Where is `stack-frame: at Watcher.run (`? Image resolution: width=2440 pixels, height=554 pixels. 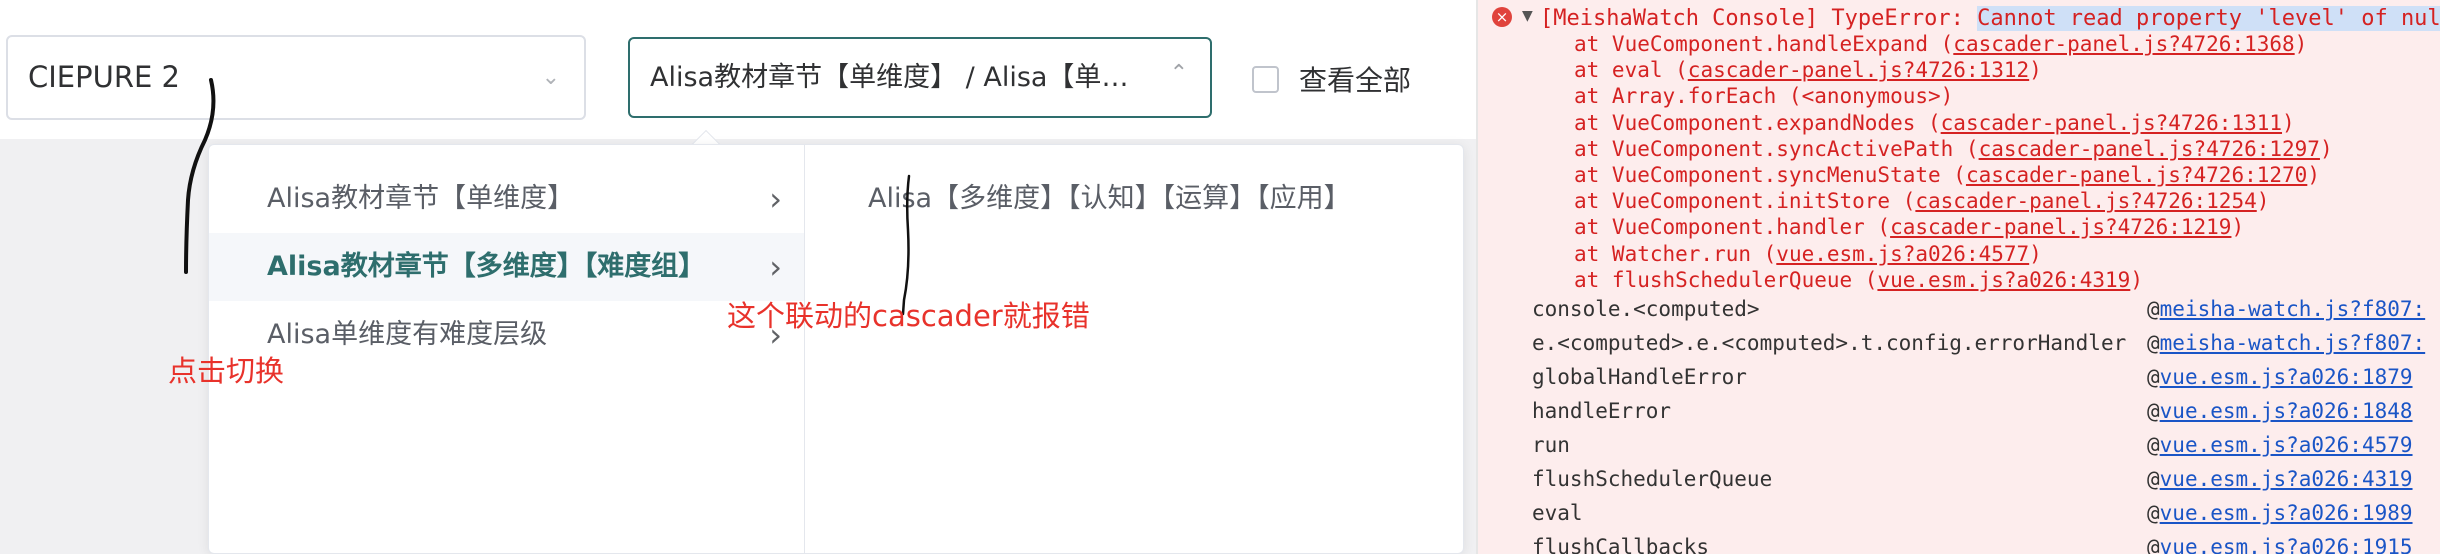 stack-frame: at Watcher.run ( is located at coordinates (1675, 253).